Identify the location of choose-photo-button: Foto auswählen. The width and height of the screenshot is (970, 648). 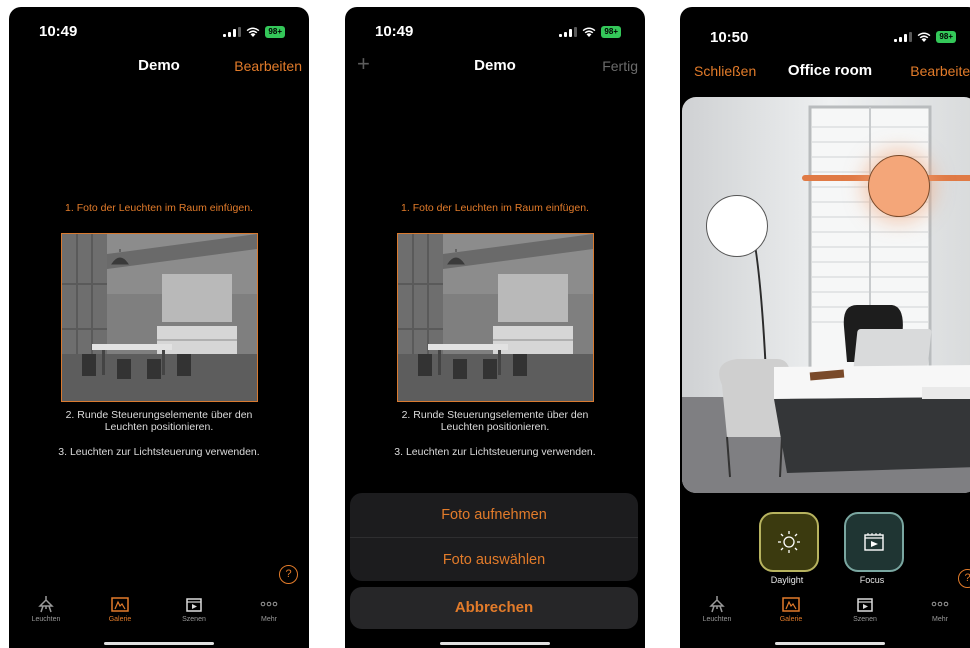
(494, 560).